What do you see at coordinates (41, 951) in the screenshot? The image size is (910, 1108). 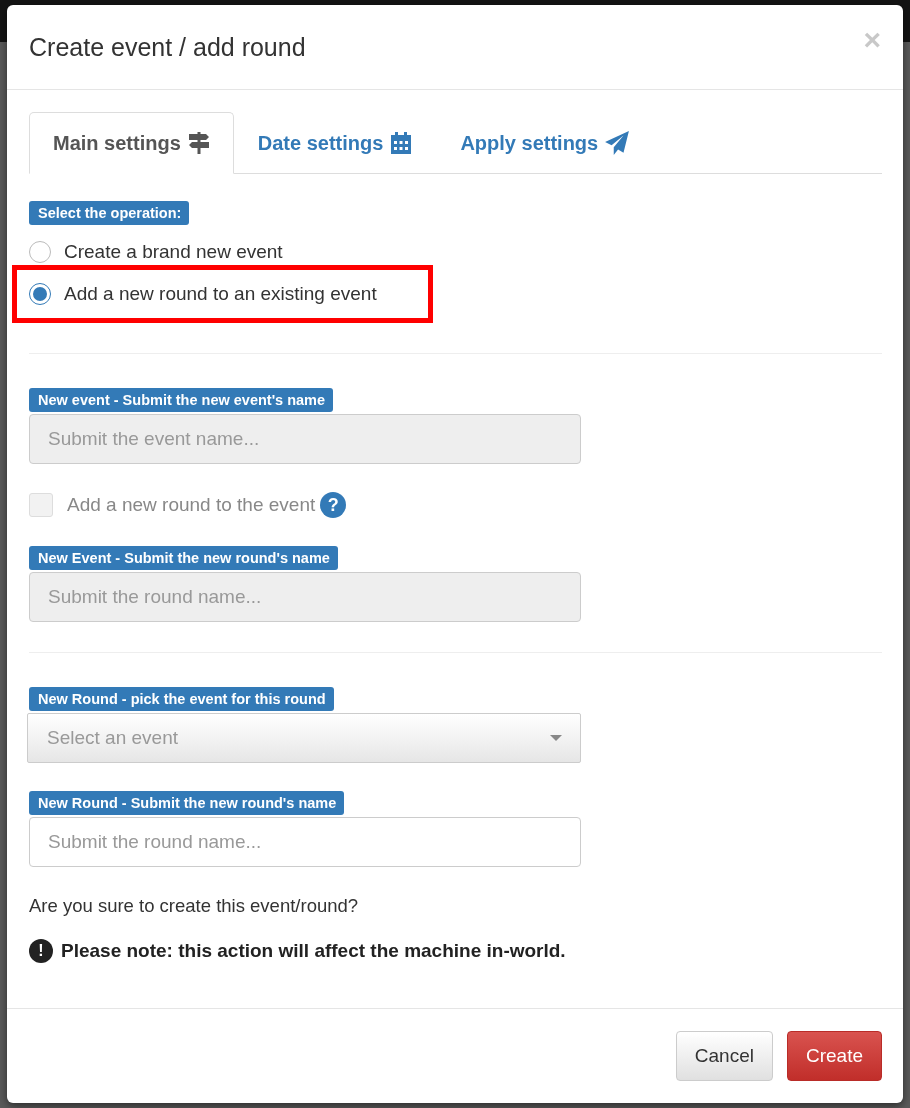 I see `exclamation-icon: !` at bounding box center [41, 951].